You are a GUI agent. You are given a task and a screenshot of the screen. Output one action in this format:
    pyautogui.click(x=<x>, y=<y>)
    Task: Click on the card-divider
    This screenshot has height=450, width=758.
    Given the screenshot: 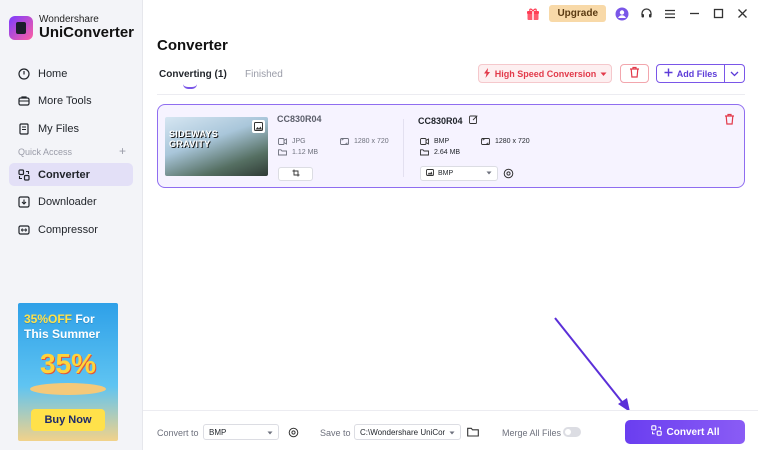 What is the action you would take?
    pyautogui.click(x=403, y=148)
    